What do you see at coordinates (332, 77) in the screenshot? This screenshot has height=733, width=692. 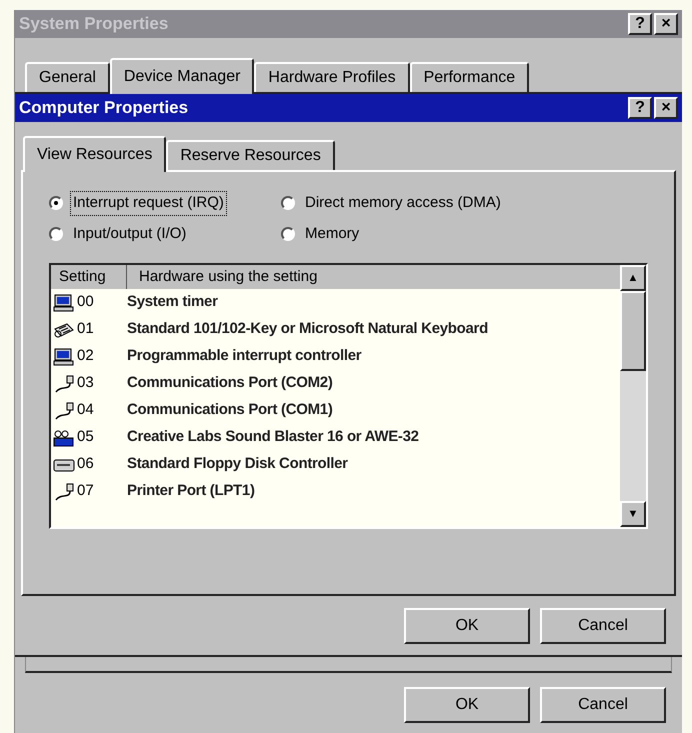 I see `tab: Hardware Profiles` at bounding box center [332, 77].